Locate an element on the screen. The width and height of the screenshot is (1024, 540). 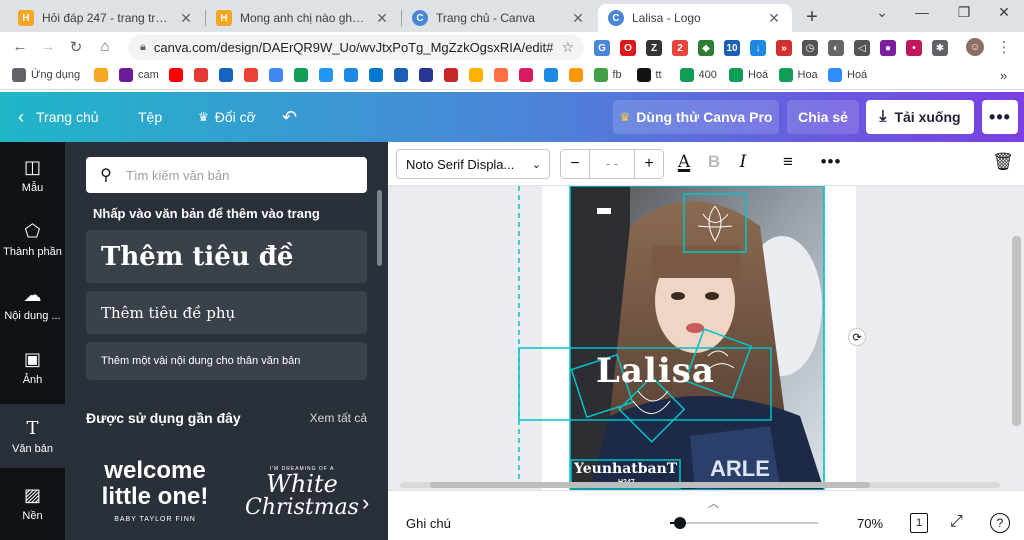
maximize-icon: ❐ is located at coordinates (964, 12).